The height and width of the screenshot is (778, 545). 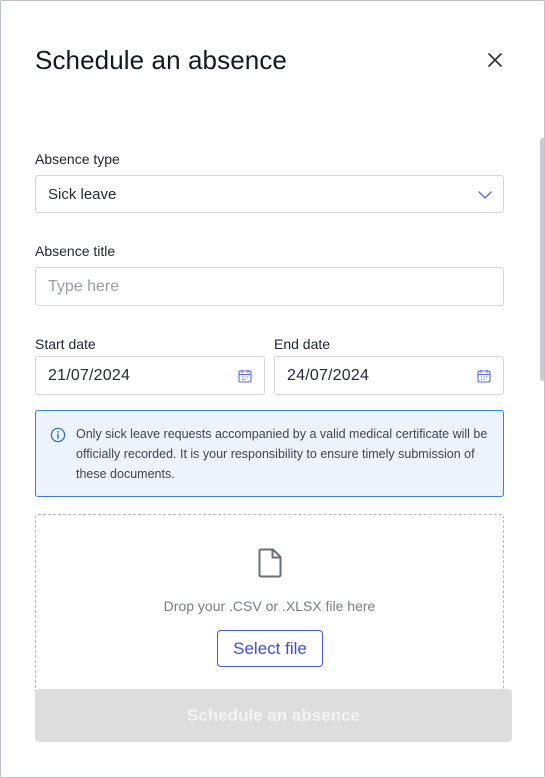 I want to click on dialog-title: Schedule an absence, so click(x=161, y=60).